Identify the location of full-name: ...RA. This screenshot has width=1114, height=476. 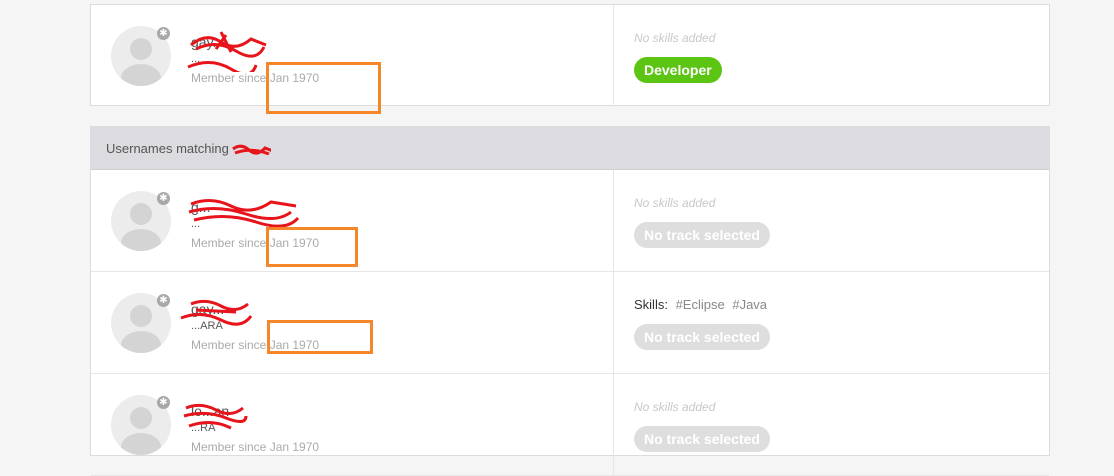
(203, 428).